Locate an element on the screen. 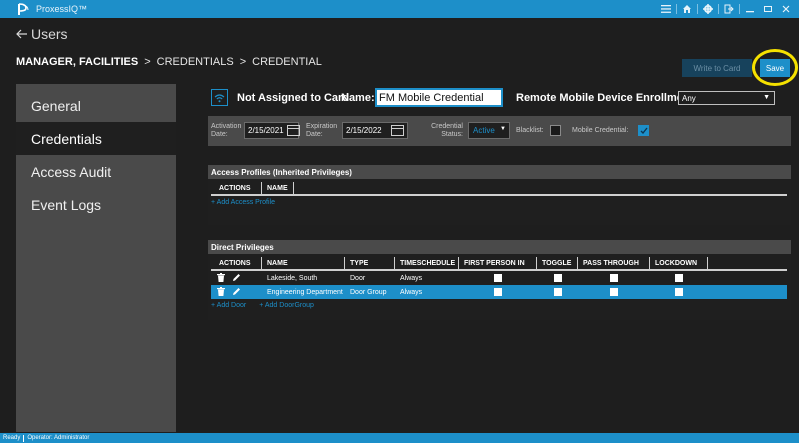 The width and height of the screenshot is (799, 443). credential-name-input: FM Mobile Credential is located at coordinates (439, 97).